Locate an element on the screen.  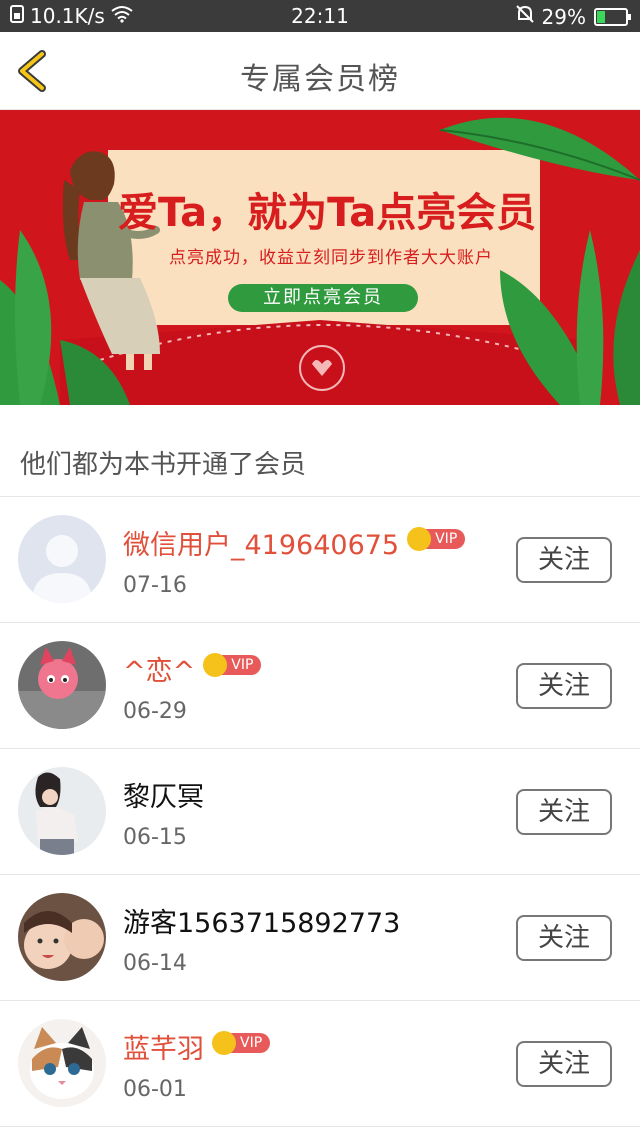
member-date: 06-14 is located at coordinates (155, 963).